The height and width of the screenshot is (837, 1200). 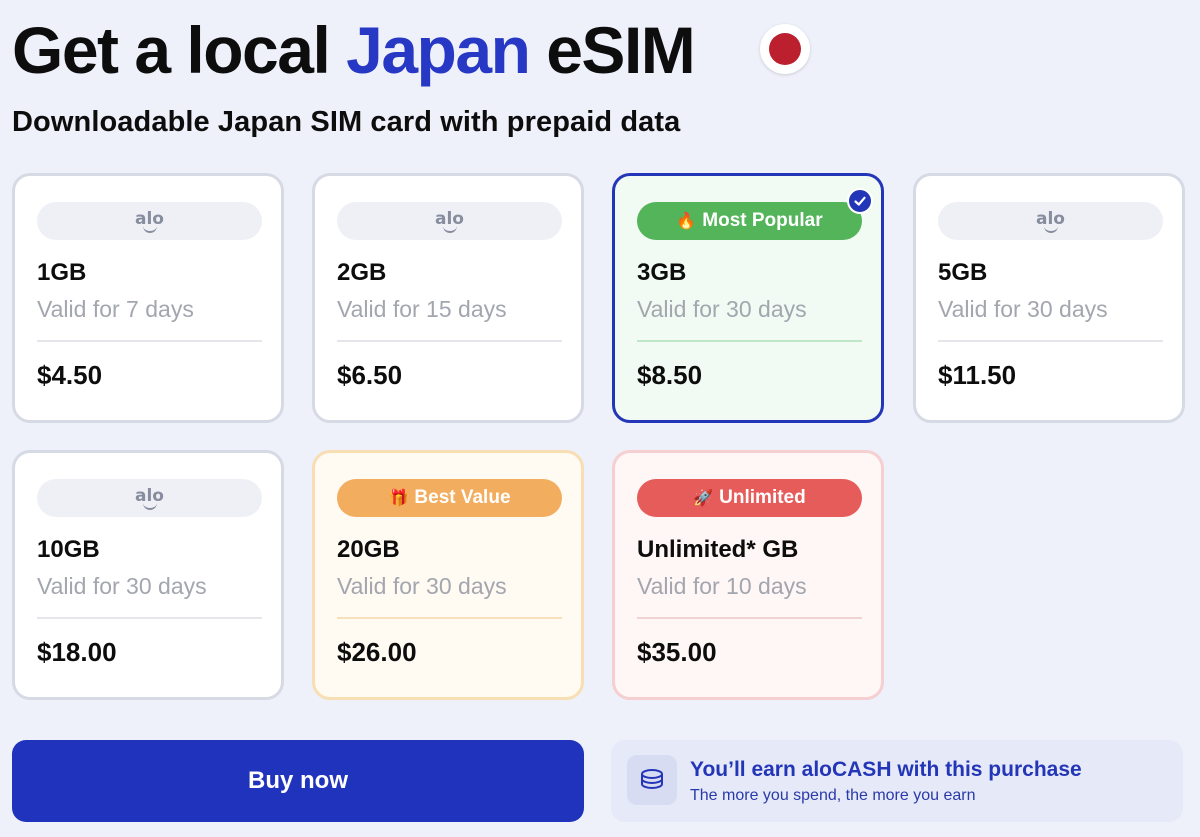 I want to click on coins-icon, so click(x=652, y=780).